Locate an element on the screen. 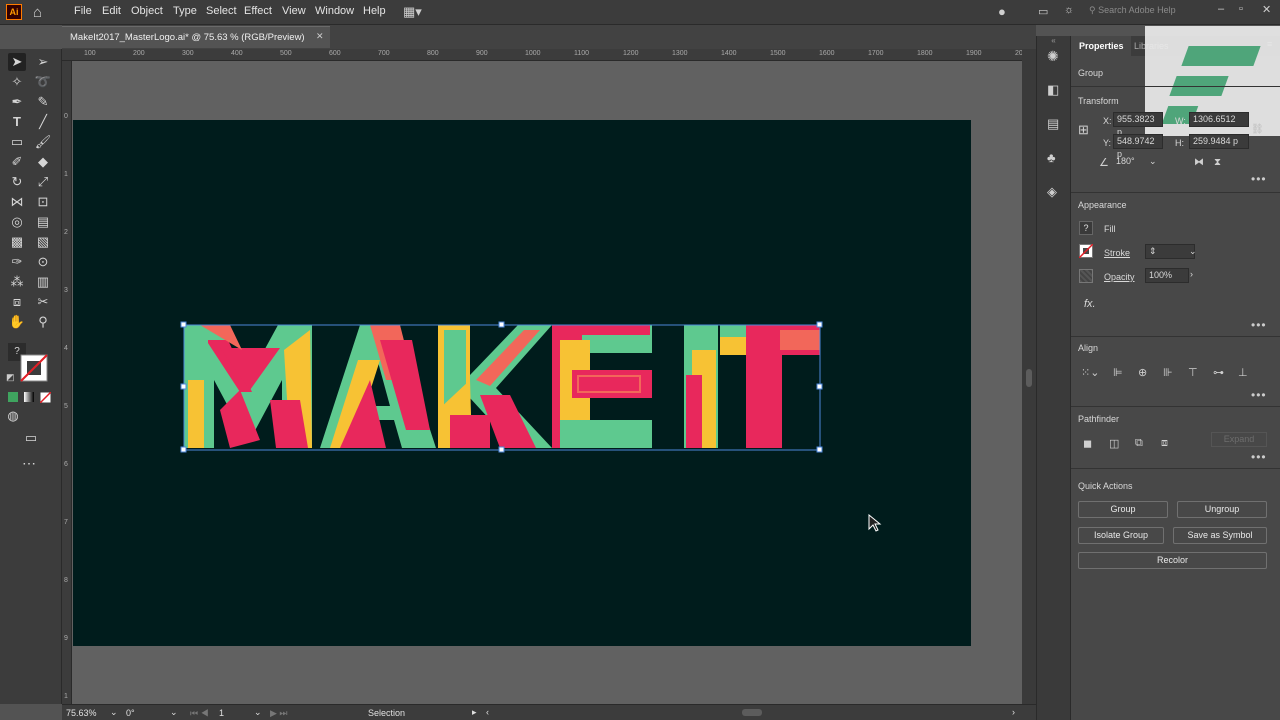  color-panel-icon: ◧ is located at coordinates (1053, 90).